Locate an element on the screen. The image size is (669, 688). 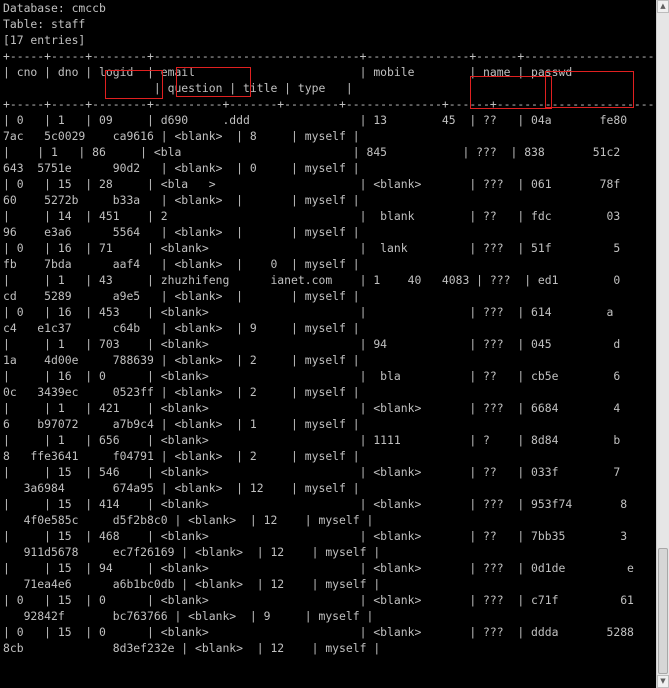
terminal-line: c4 e1c37 c64b | <blank> | 9 | myself | is located at coordinates (181, 328).